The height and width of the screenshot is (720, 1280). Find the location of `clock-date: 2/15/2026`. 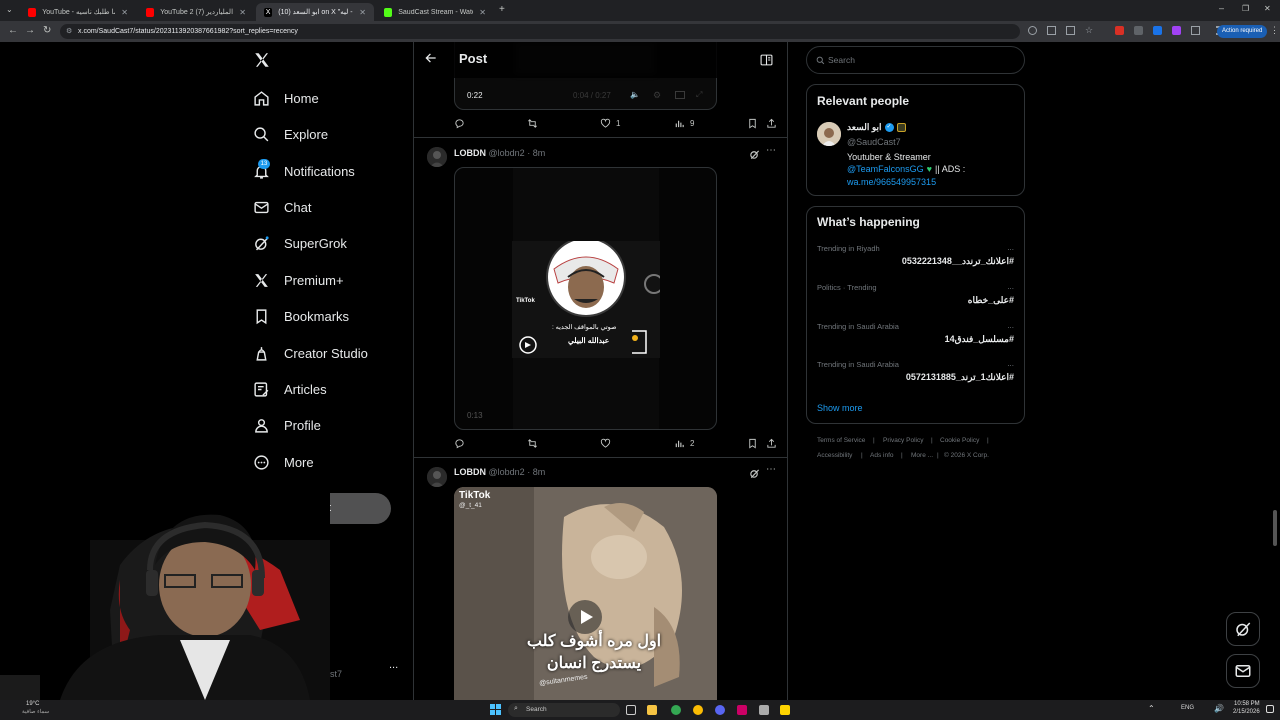

clock-date: 2/15/2026 is located at coordinates (1246, 712).